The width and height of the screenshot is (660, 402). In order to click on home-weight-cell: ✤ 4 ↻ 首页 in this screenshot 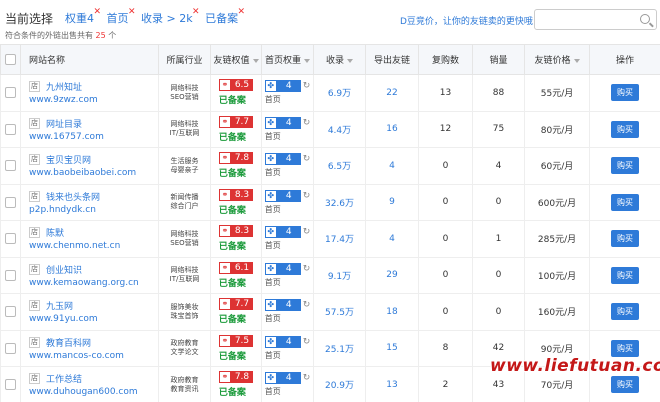, I will do `click(287, 166)`.